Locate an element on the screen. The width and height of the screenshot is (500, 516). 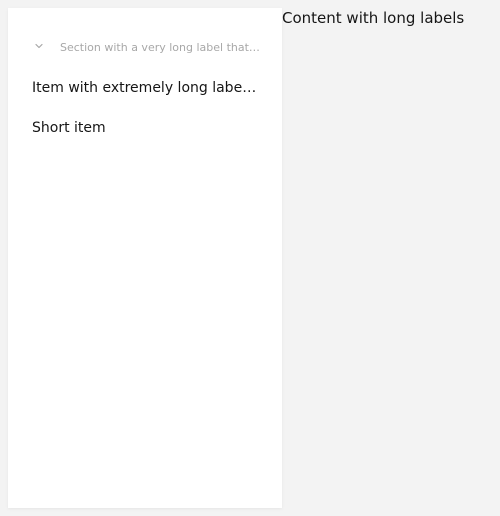
nav-item-short: Short item is located at coordinates (145, 128).